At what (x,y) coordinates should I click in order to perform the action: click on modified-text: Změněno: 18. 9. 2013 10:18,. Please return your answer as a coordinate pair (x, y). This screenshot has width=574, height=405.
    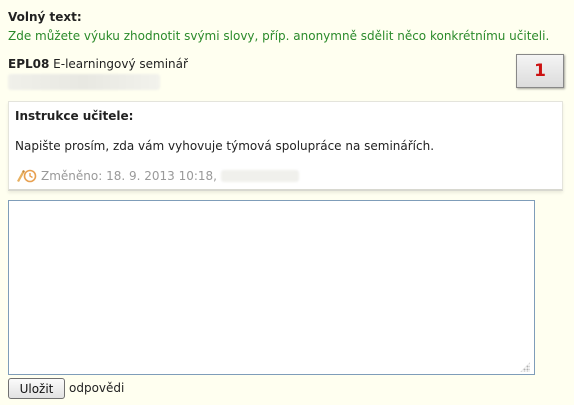
    Looking at the image, I should click on (129, 176).